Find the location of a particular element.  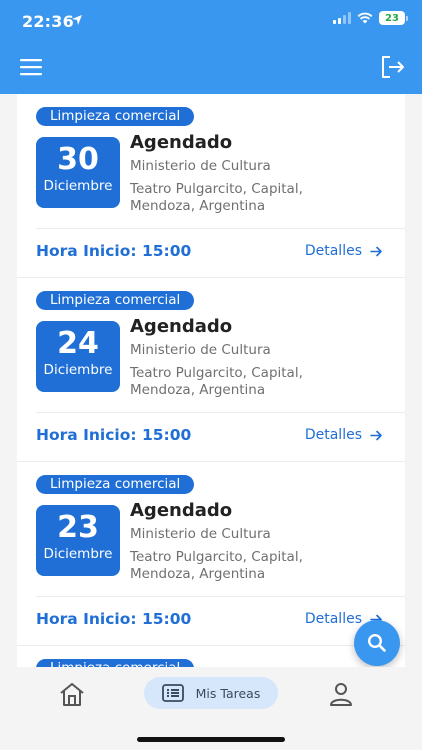

app-header: 22:36 23 is located at coordinates (211, 47).